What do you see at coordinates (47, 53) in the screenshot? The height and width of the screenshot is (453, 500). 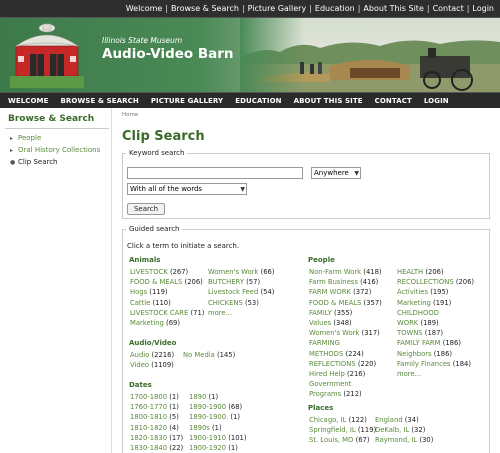 I see `round-barn-logo-icon` at bounding box center [47, 53].